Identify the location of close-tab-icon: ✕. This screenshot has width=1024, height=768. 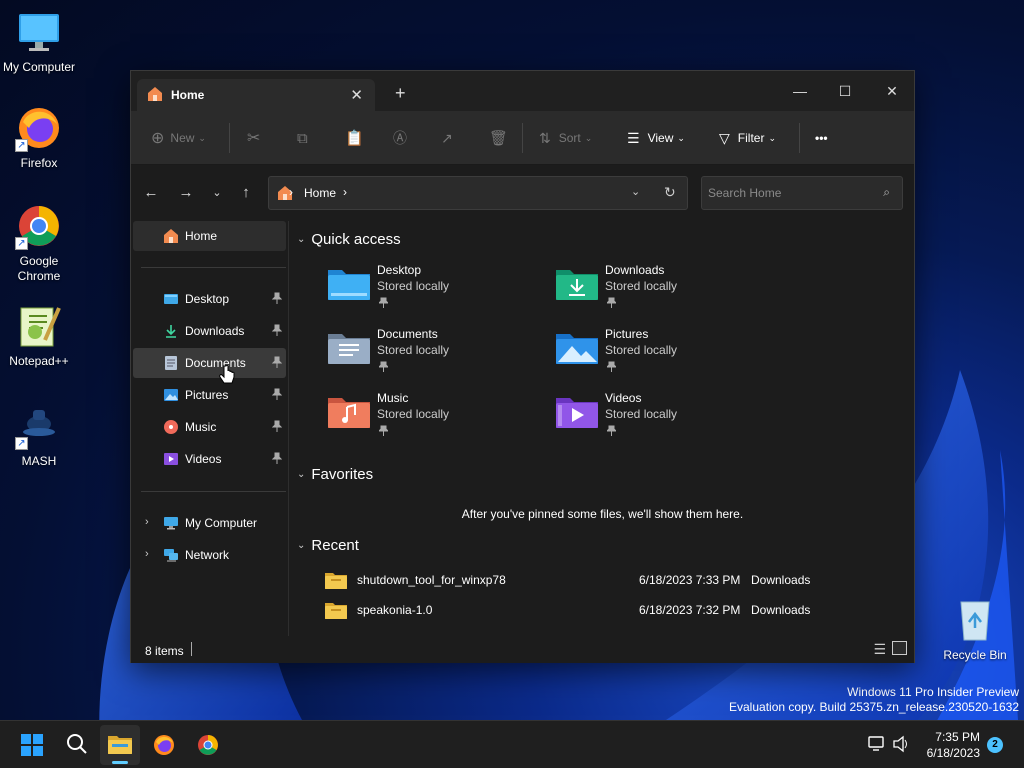
(356, 95).